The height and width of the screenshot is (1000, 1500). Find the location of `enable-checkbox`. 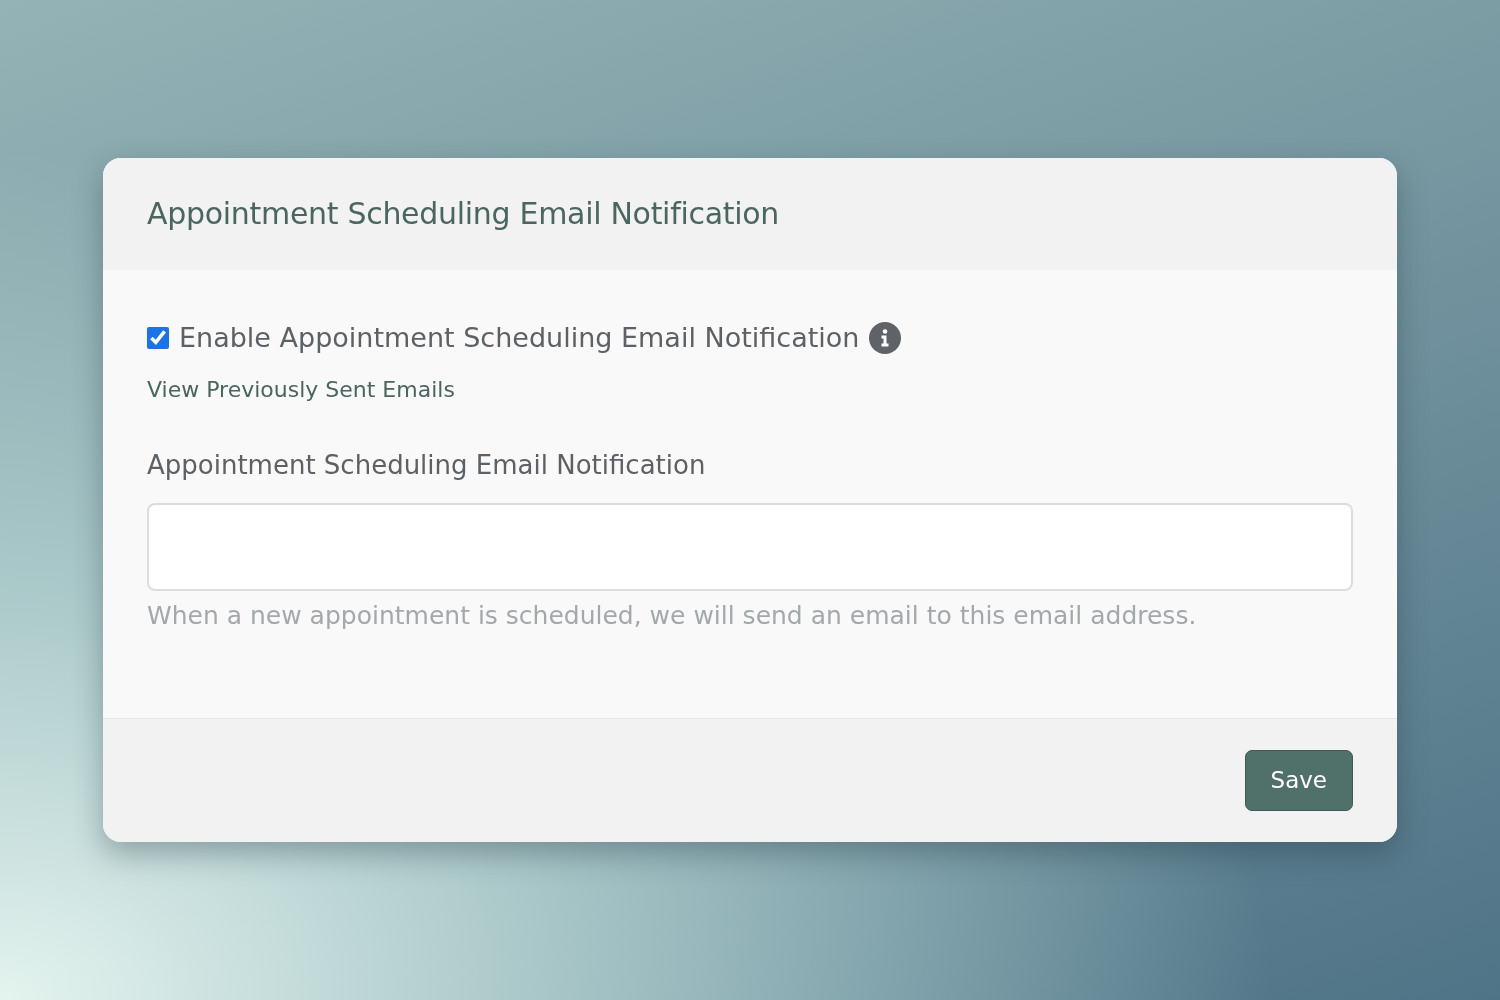

enable-checkbox is located at coordinates (158, 338).